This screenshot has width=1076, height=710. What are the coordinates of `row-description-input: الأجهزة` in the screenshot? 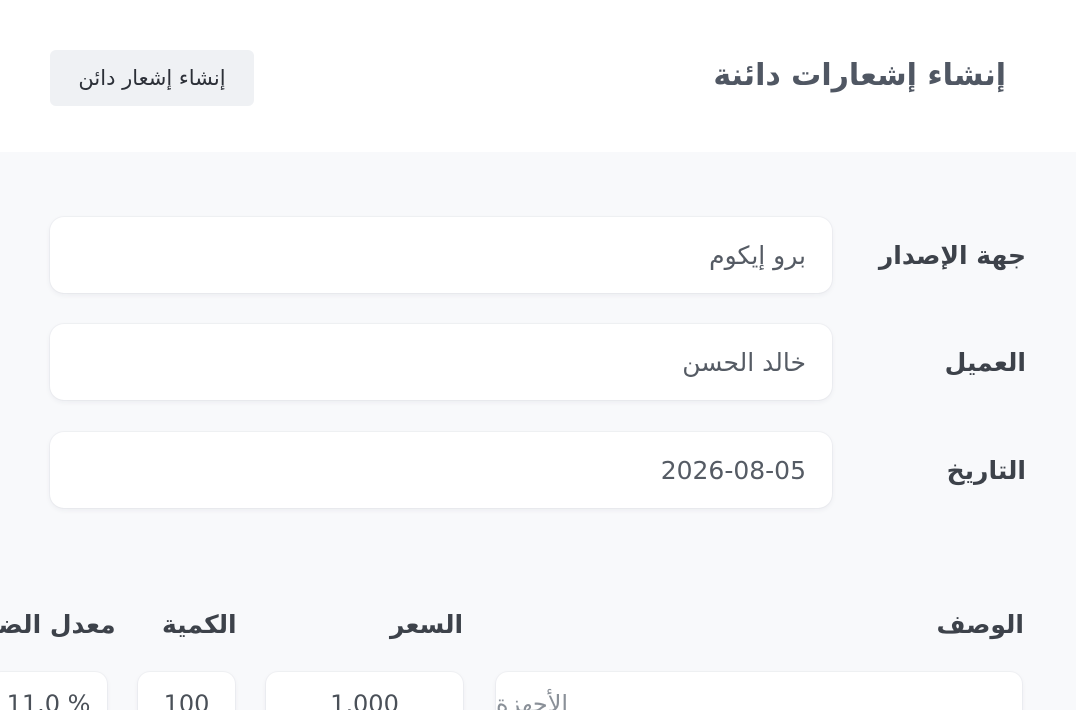 It's located at (759, 691).